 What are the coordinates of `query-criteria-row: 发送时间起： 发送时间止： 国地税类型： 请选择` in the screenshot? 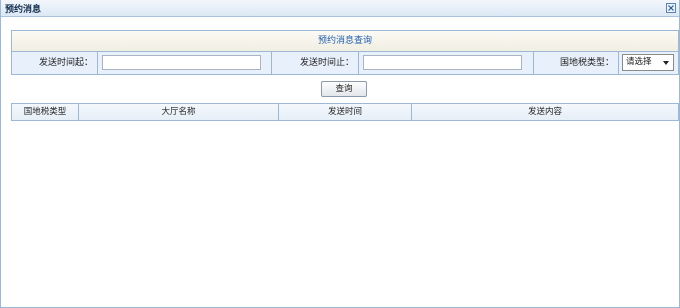 It's located at (345, 63).